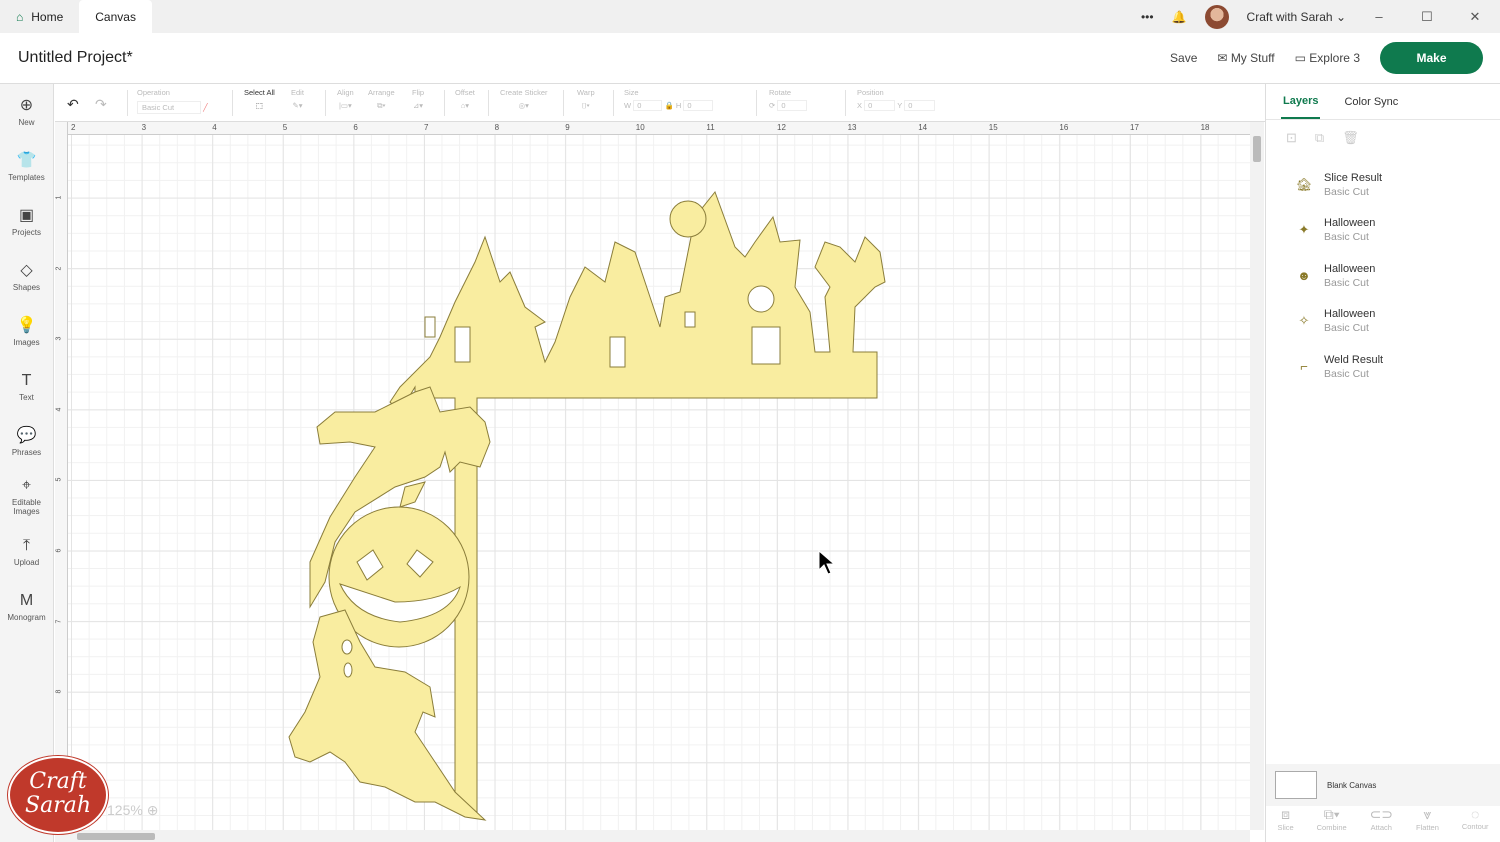  Describe the element at coordinates (652, 836) in the screenshot. I see `horizontal-scrollbar` at that location.